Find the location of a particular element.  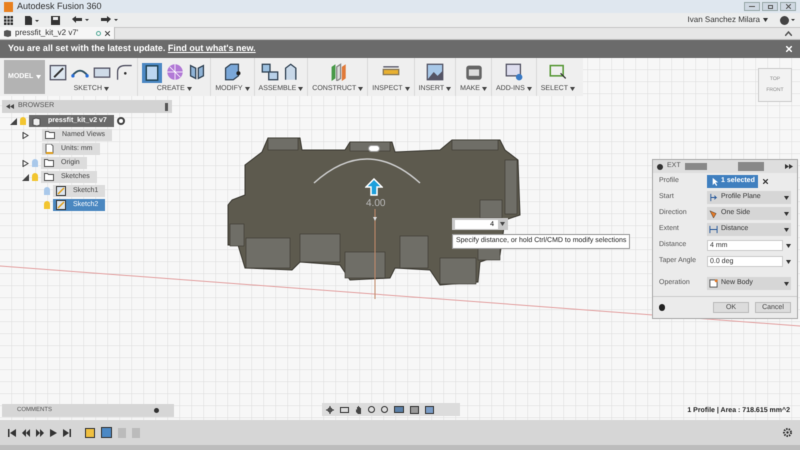

save-icon is located at coordinates (55, 20).